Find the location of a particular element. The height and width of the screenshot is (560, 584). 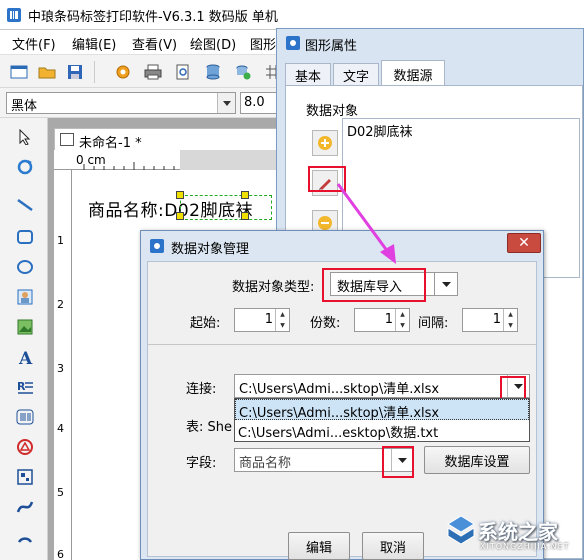

svg-text: R is located at coordinates (21, 386).